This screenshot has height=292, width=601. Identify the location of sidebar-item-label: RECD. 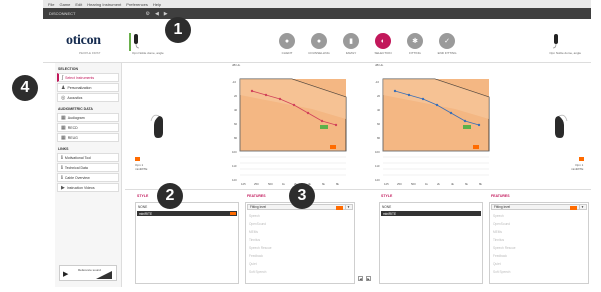
(72, 127).